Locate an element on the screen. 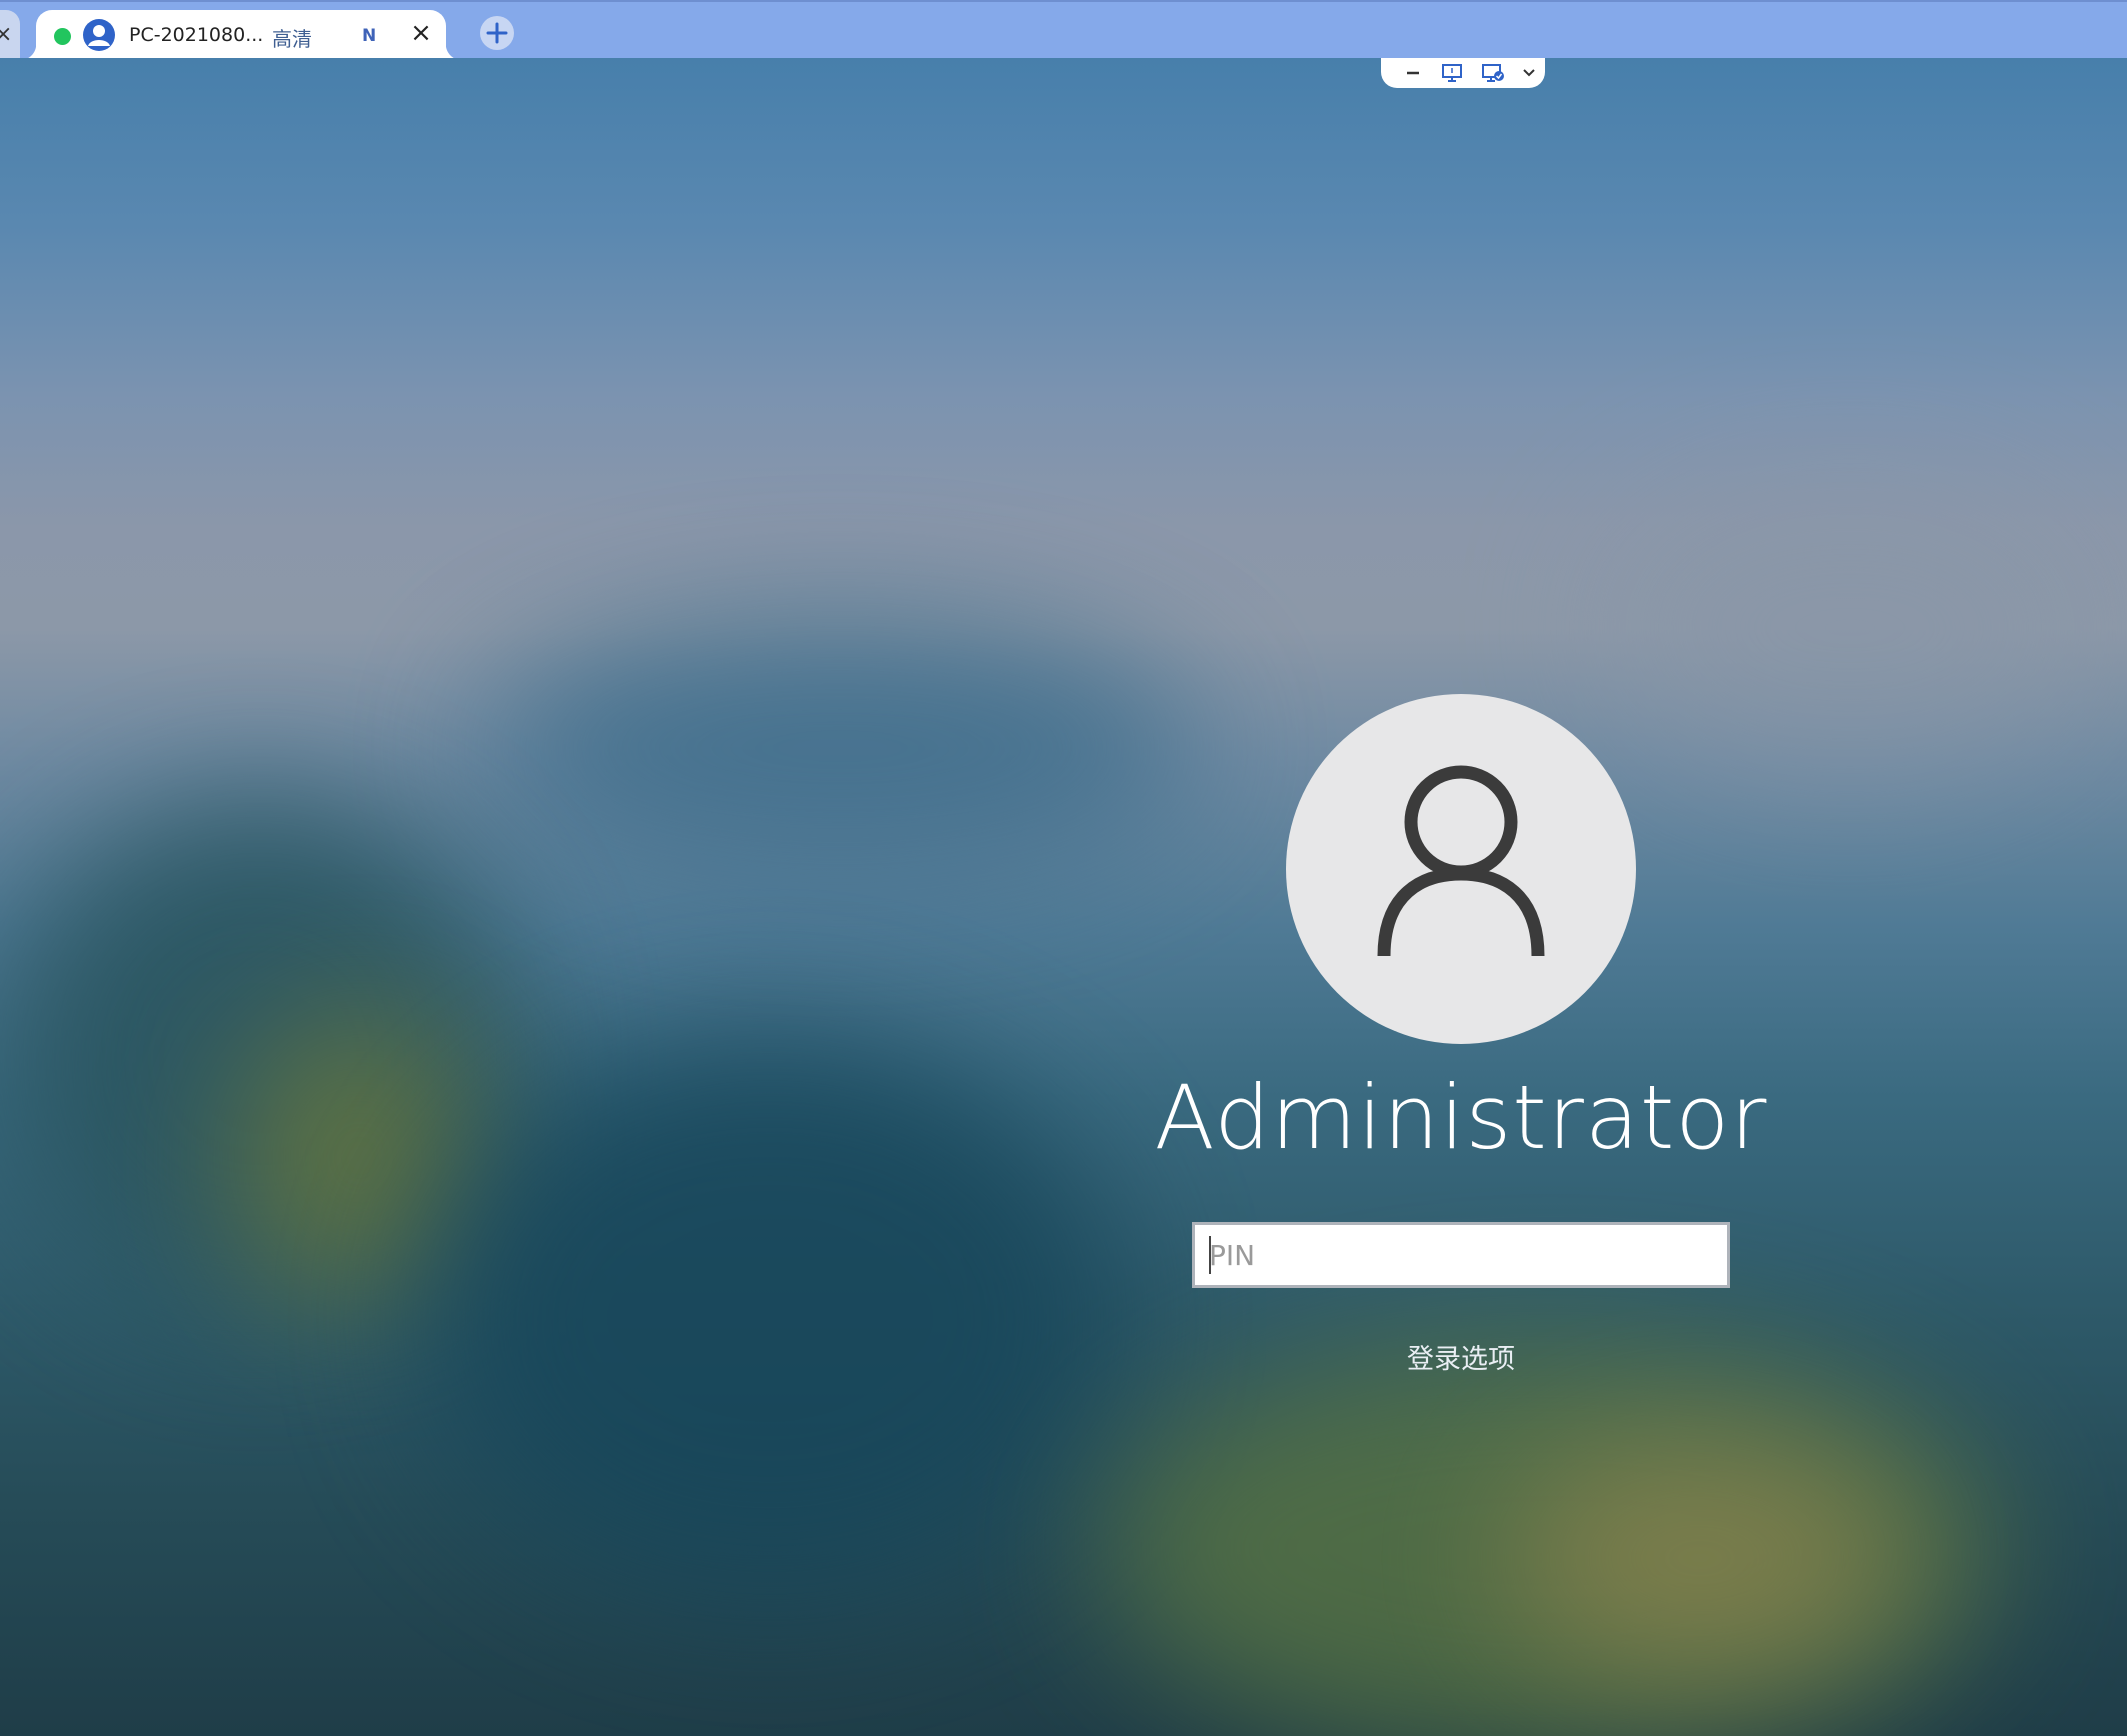 This screenshot has width=2127, height=1736. new-tab-button is located at coordinates (497, 33).